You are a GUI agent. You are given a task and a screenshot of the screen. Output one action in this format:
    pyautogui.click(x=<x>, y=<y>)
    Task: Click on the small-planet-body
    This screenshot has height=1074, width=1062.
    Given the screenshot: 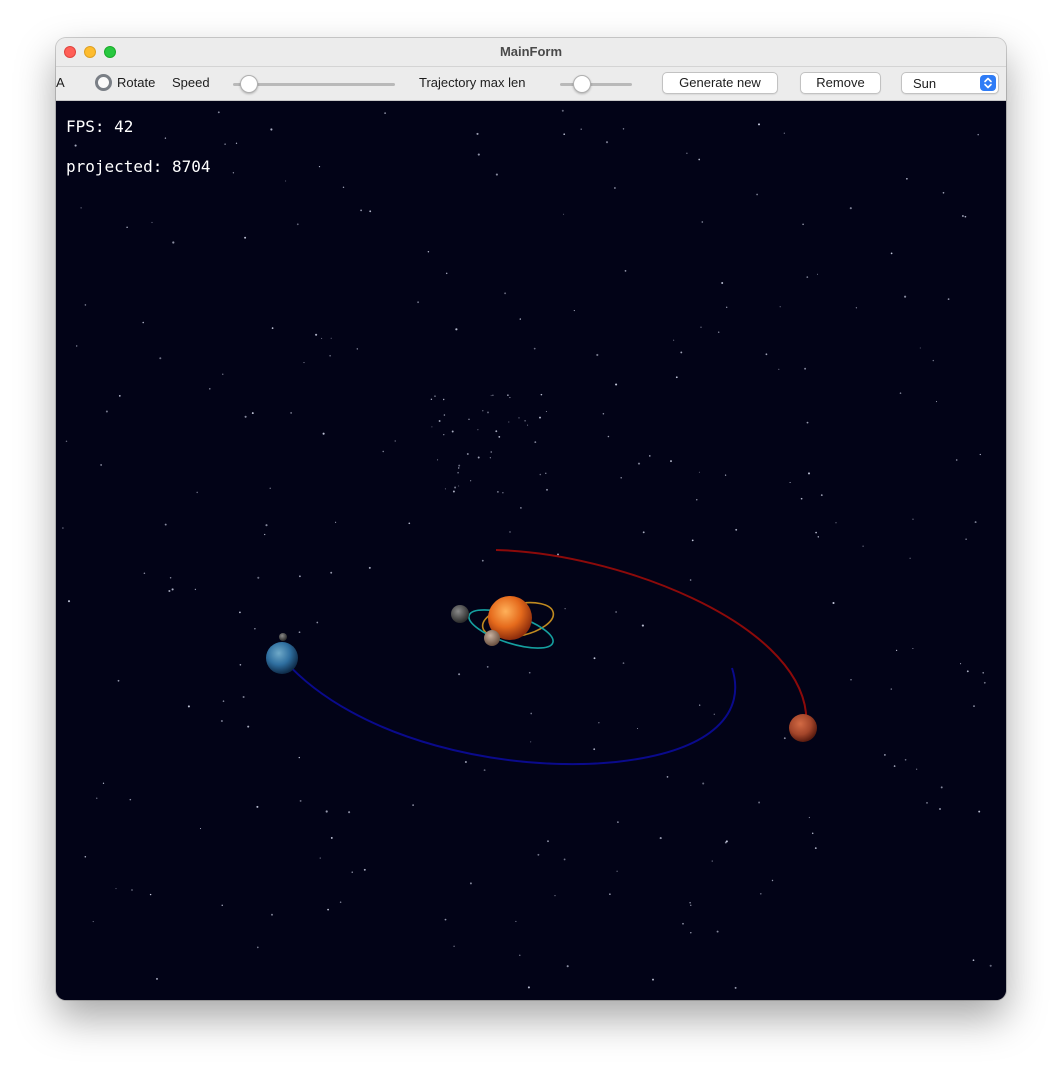 What is the action you would take?
    pyautogui.click(x=492, y=638)
    